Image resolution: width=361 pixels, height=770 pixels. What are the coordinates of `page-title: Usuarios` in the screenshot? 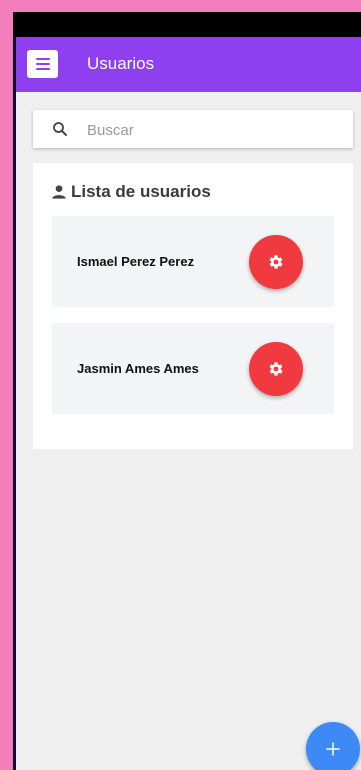 It's located at (121, 63).